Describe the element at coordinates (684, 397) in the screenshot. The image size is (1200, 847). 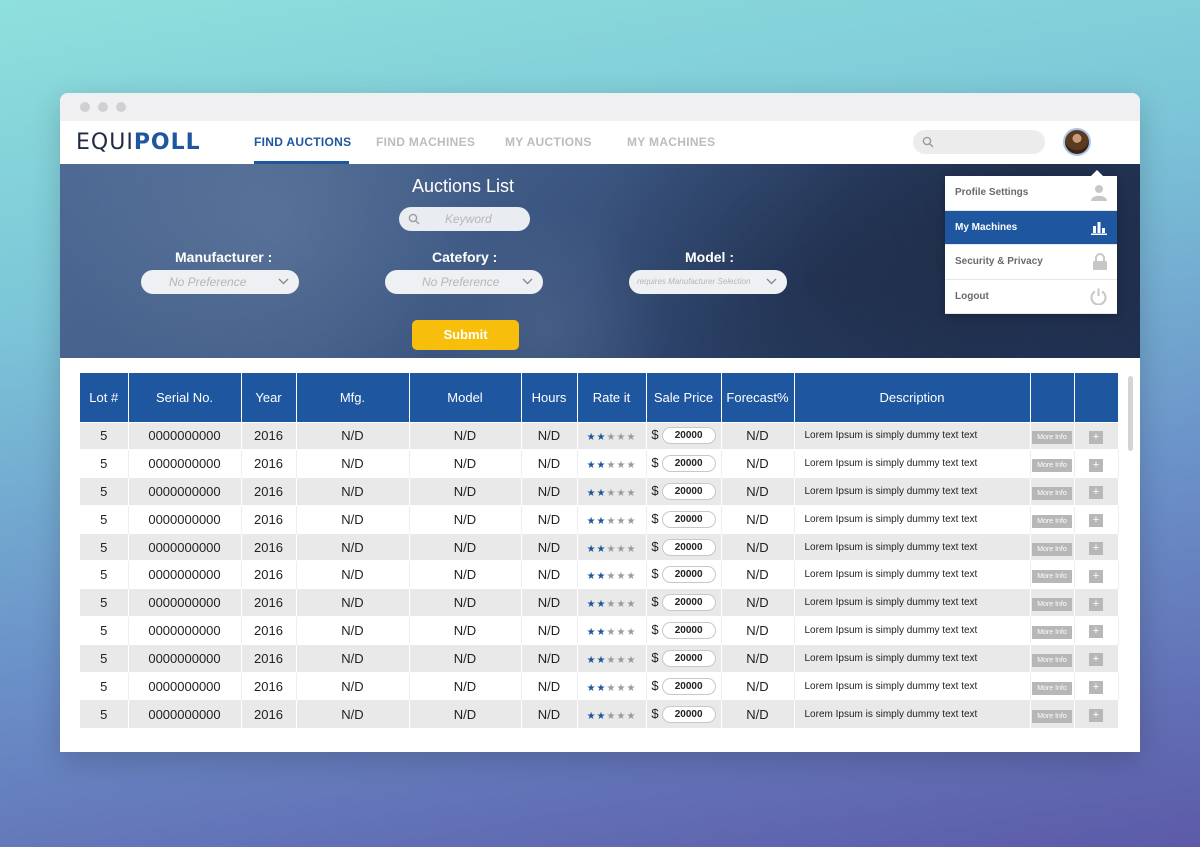
I see `column-header: Sale Price` at that location.